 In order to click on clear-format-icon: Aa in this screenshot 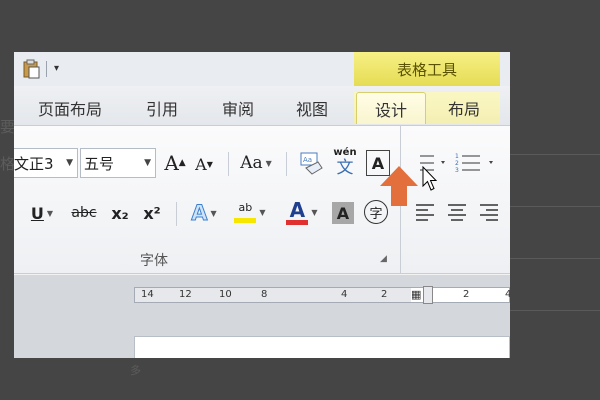, I will do `click(311, 163)`.